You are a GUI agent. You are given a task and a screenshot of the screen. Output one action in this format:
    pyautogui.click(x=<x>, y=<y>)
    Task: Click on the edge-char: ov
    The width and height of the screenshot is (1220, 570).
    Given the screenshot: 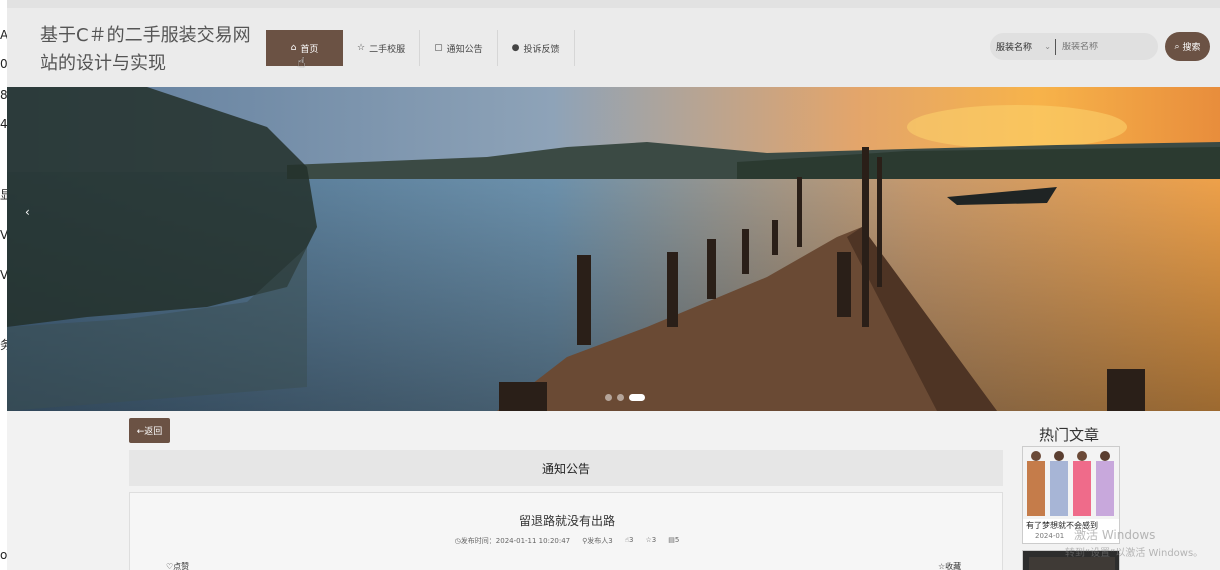 What is the action you would take?
    pyautogui.click(x=3, y=555)
    